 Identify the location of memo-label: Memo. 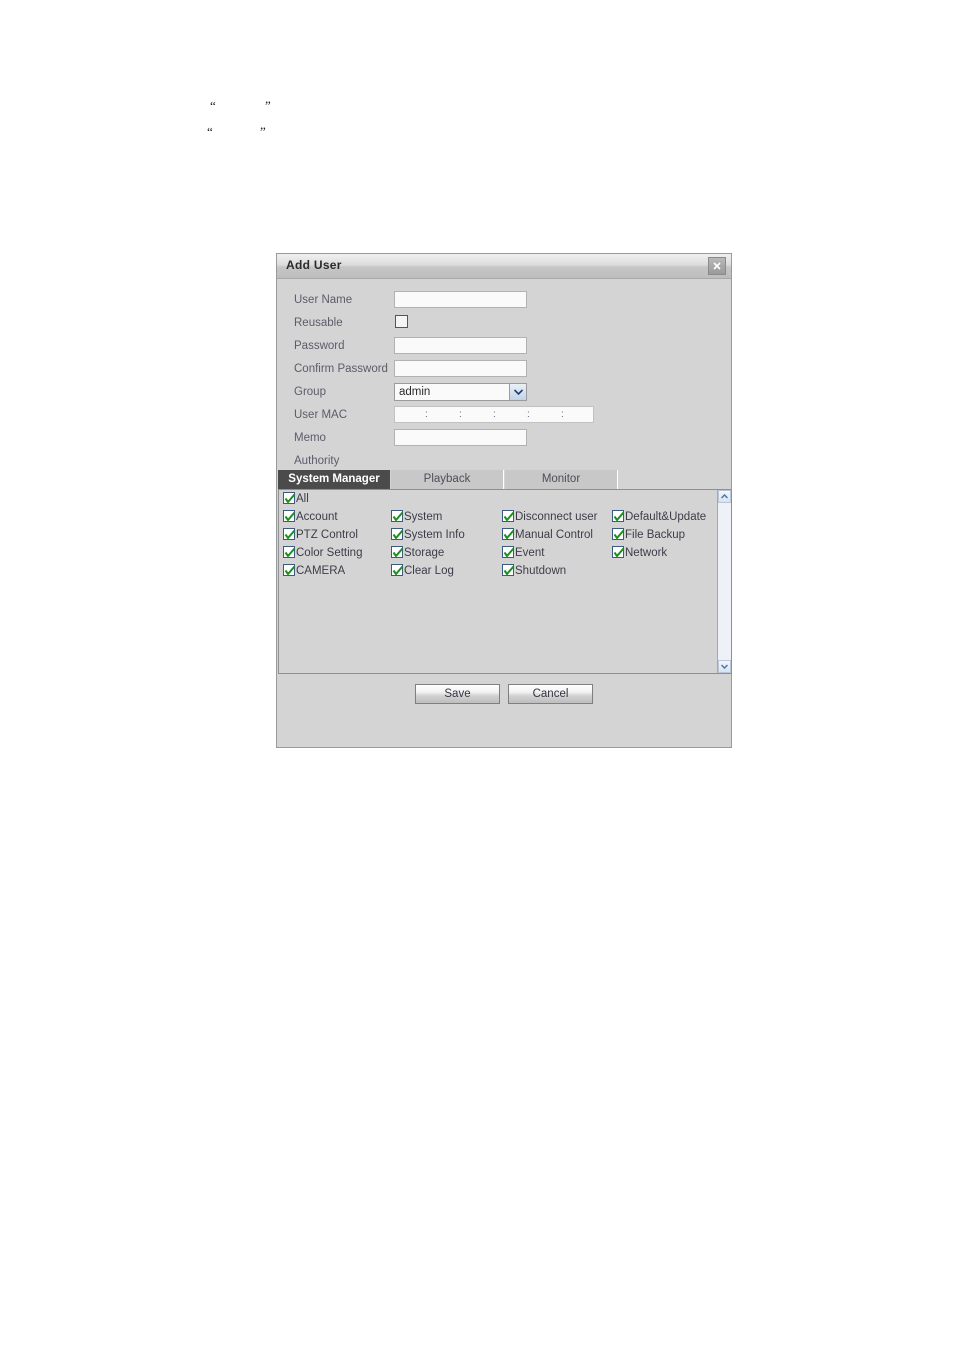
(310, 438).